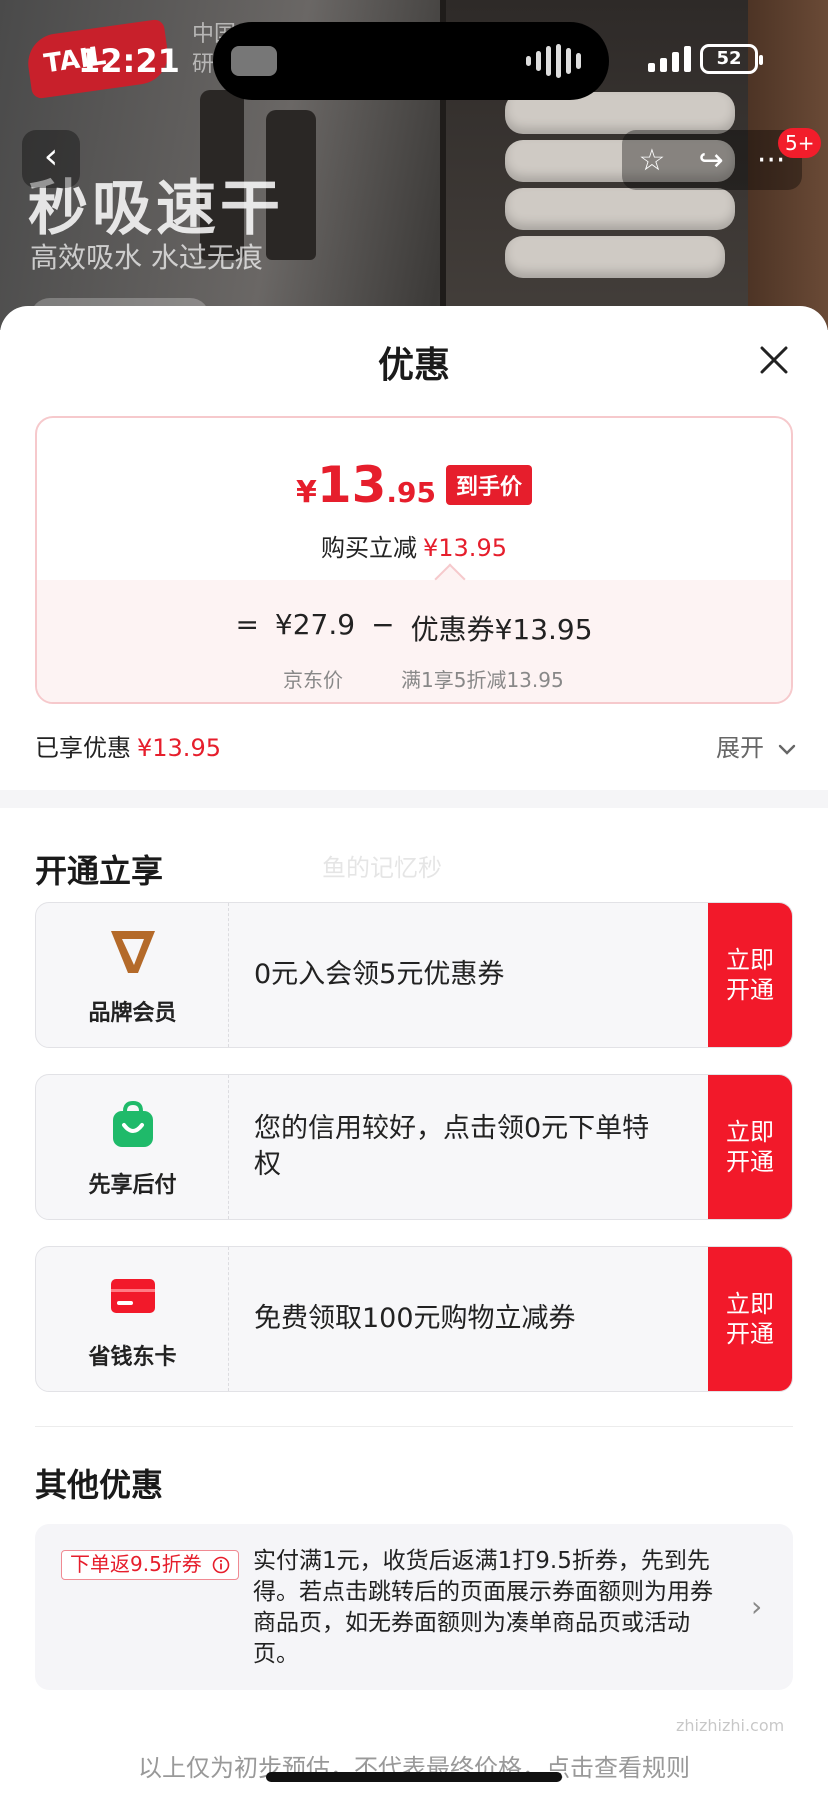  I want to click on member-card-left: 先享后付, so click(132, 1147).